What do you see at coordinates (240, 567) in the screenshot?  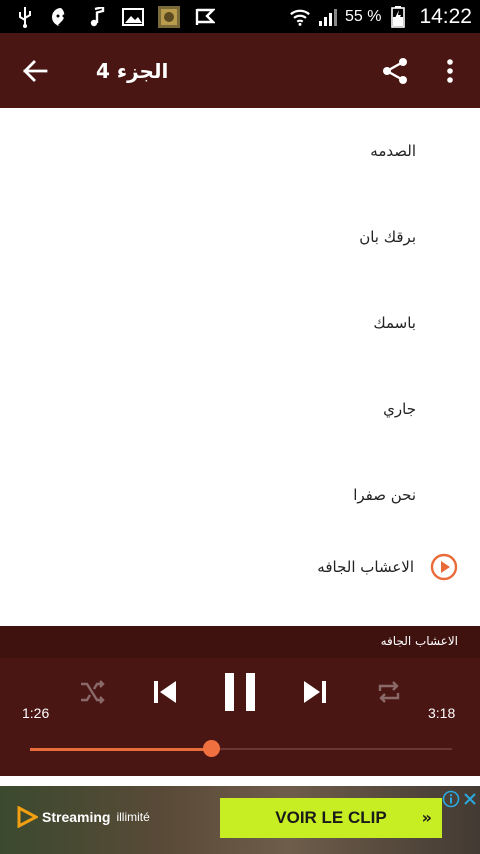 I see `list-item-playing: الاعشاب الجافه` at bounding box center [240, 567].